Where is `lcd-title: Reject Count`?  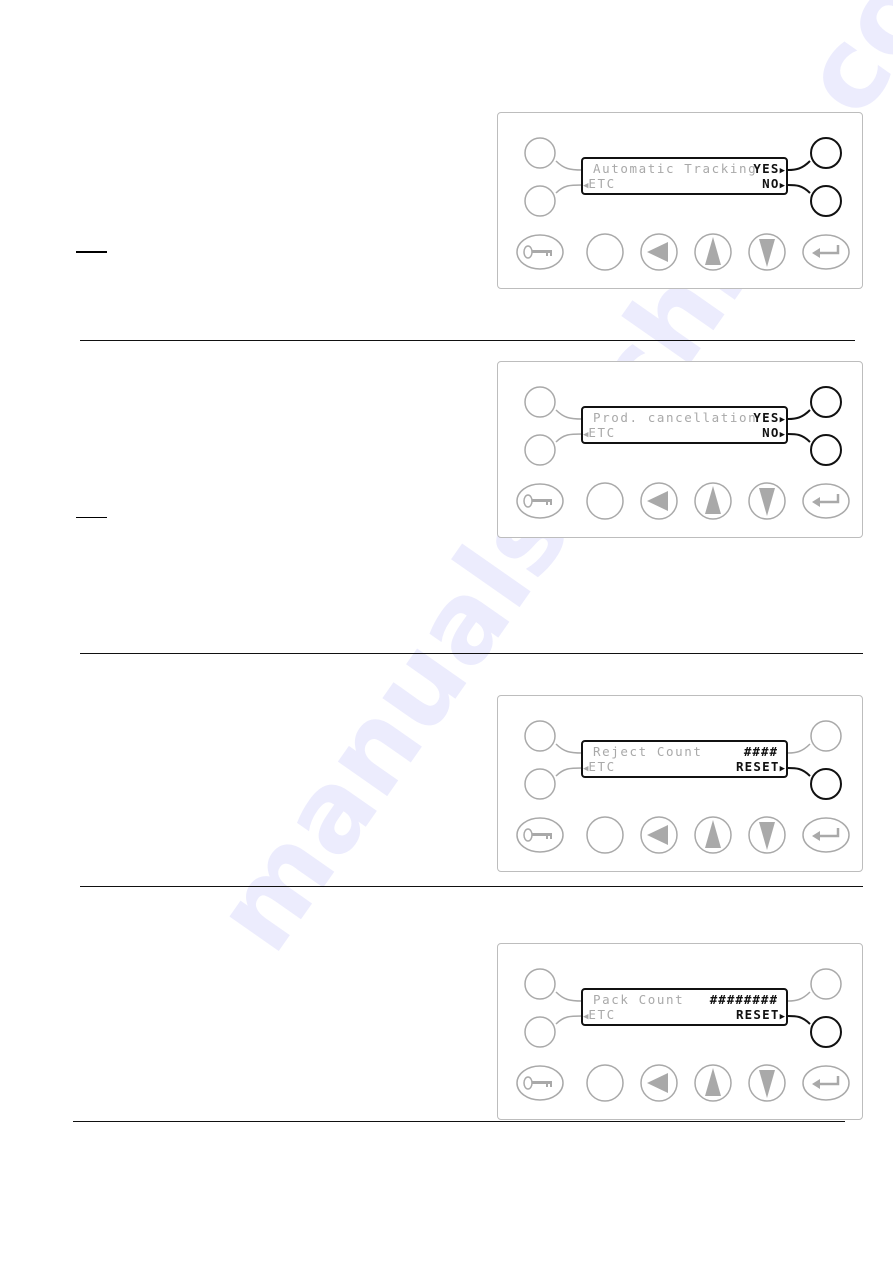 lcd-title: Reject Count is located at coordinates (648, 751).